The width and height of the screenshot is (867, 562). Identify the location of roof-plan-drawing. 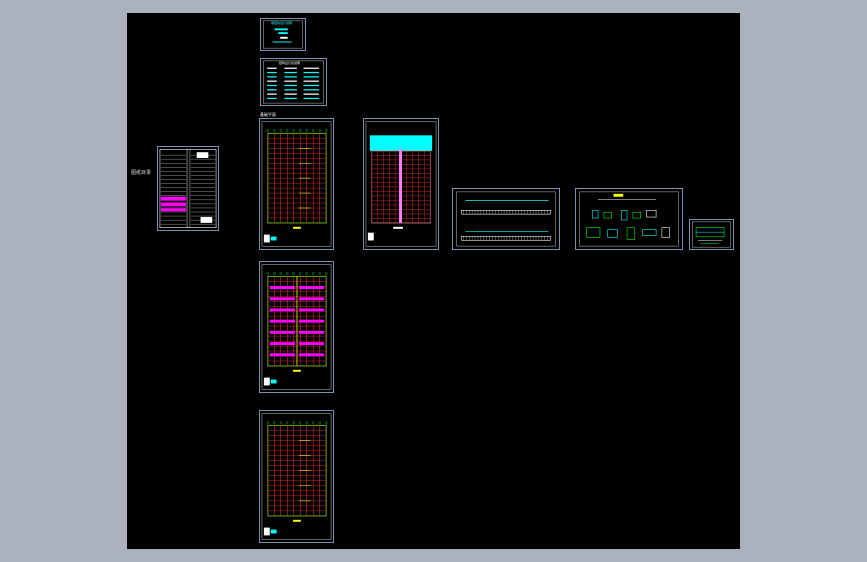
(401, 184).